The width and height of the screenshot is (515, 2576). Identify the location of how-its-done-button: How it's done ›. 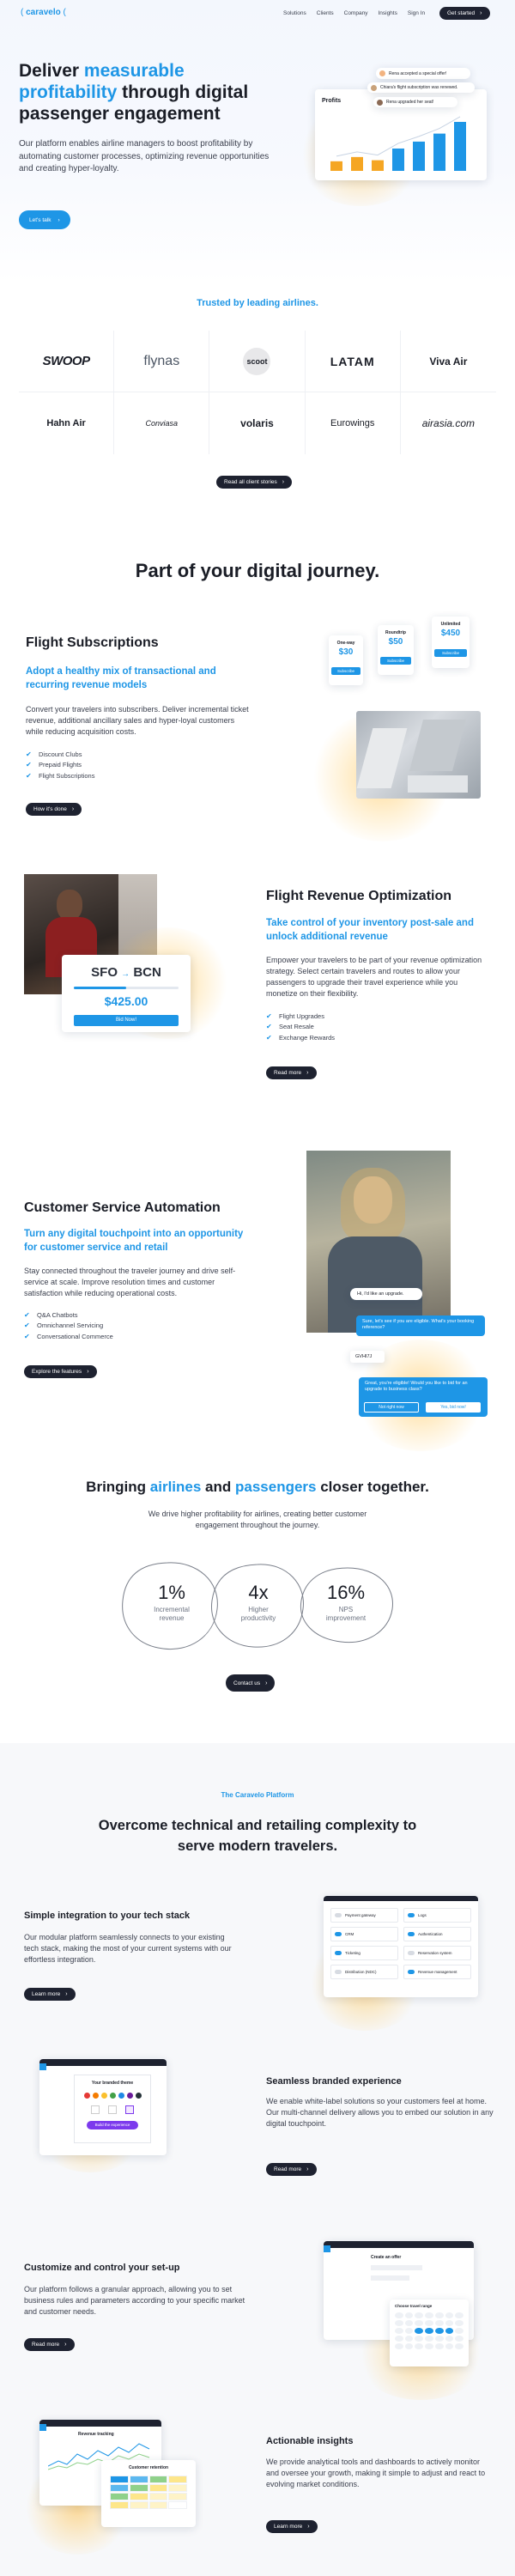
(54, 810).